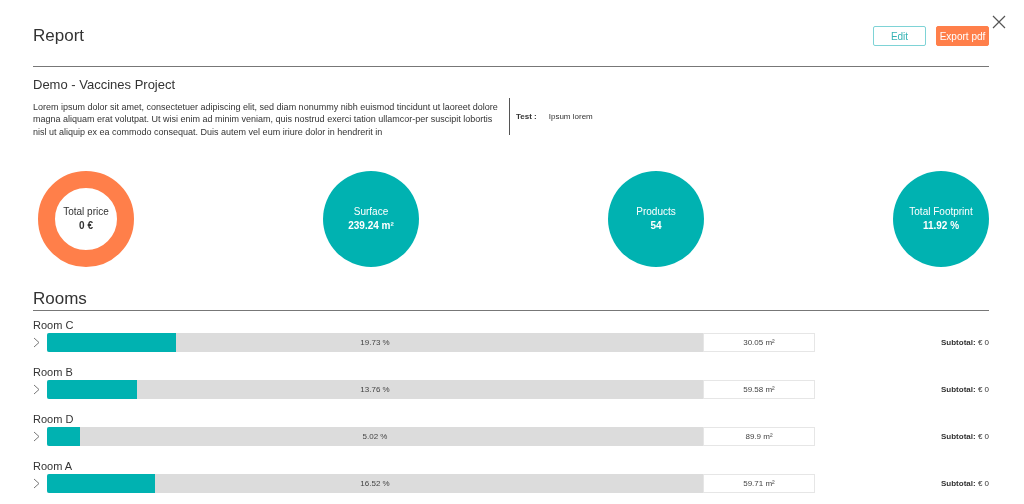  Describe the element at coordinates (899, 36) in the screenshot. I see `edit-button: Edit` at that location.